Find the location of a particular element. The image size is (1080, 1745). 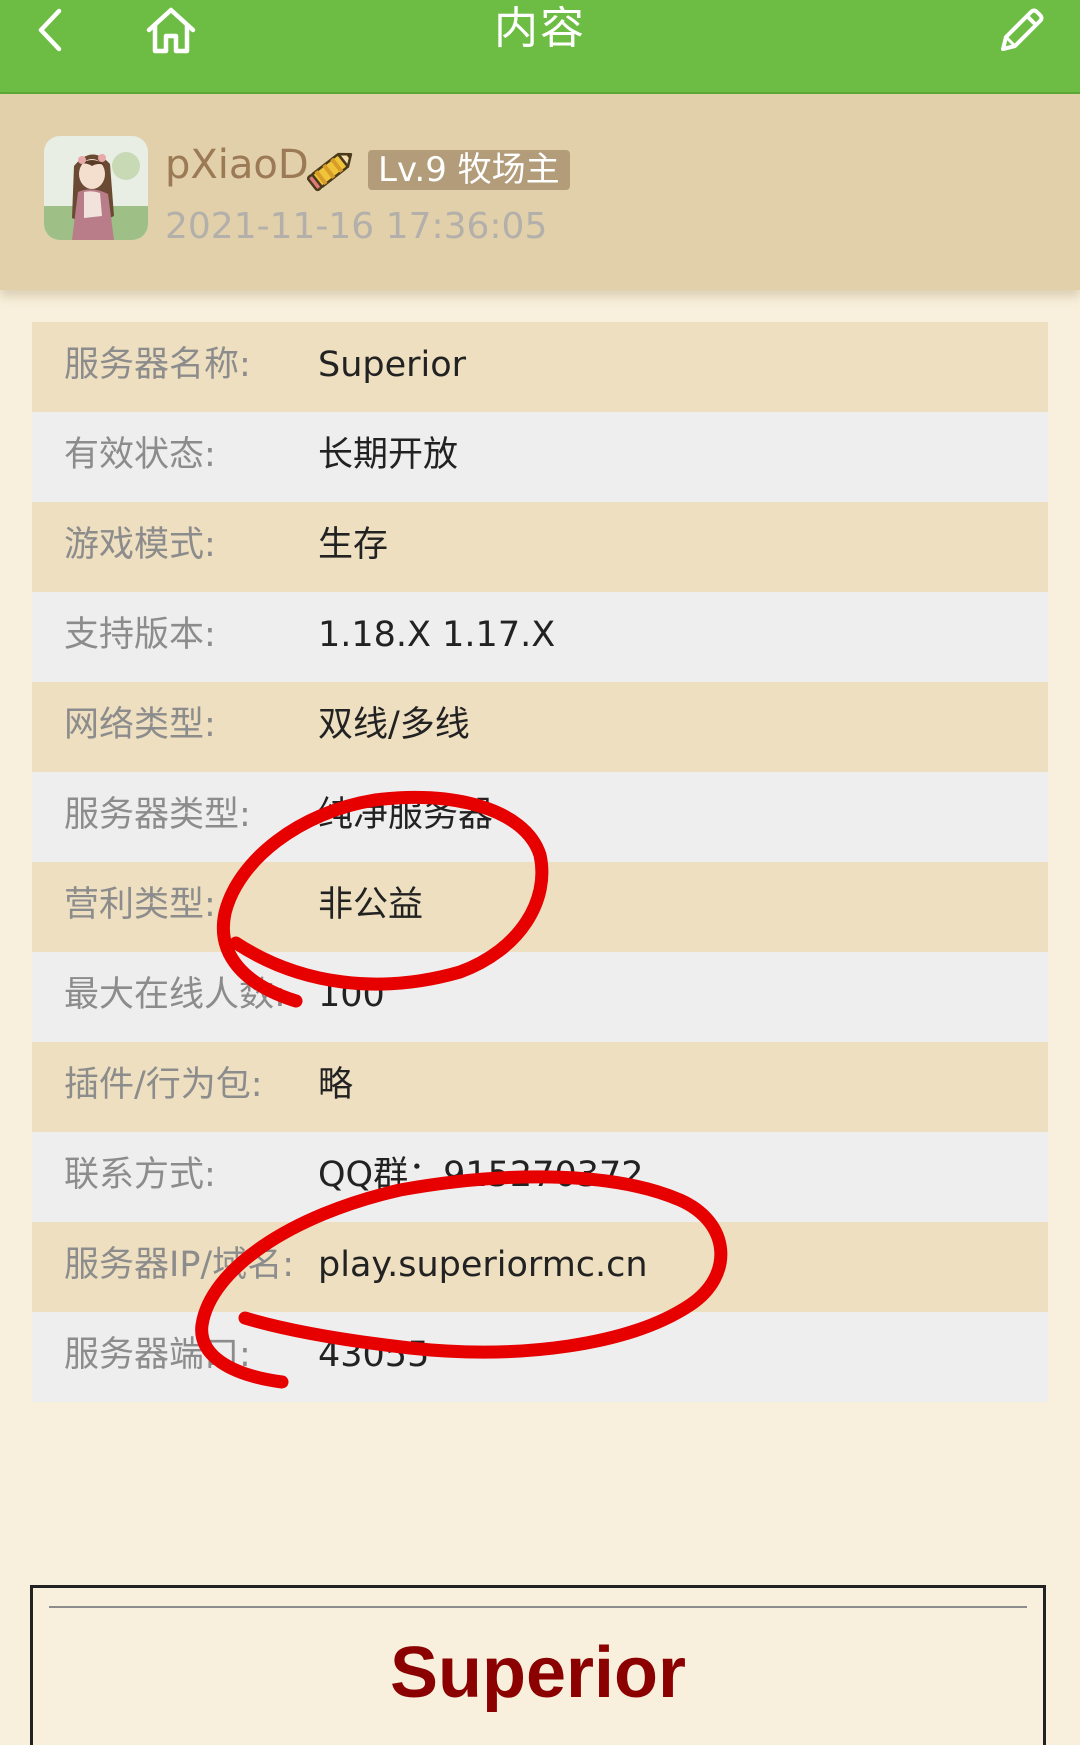

avatar is located at coordinates (96, 188).